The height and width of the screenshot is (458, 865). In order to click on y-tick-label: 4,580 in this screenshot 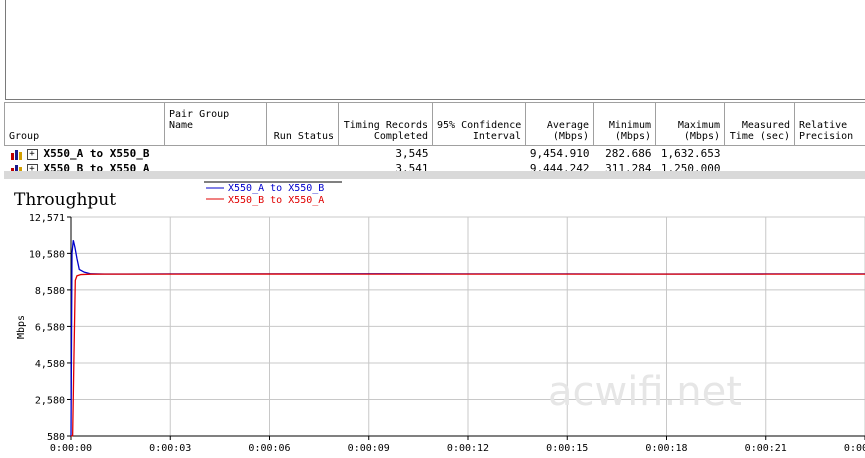, I will do `click(50, 364)`.